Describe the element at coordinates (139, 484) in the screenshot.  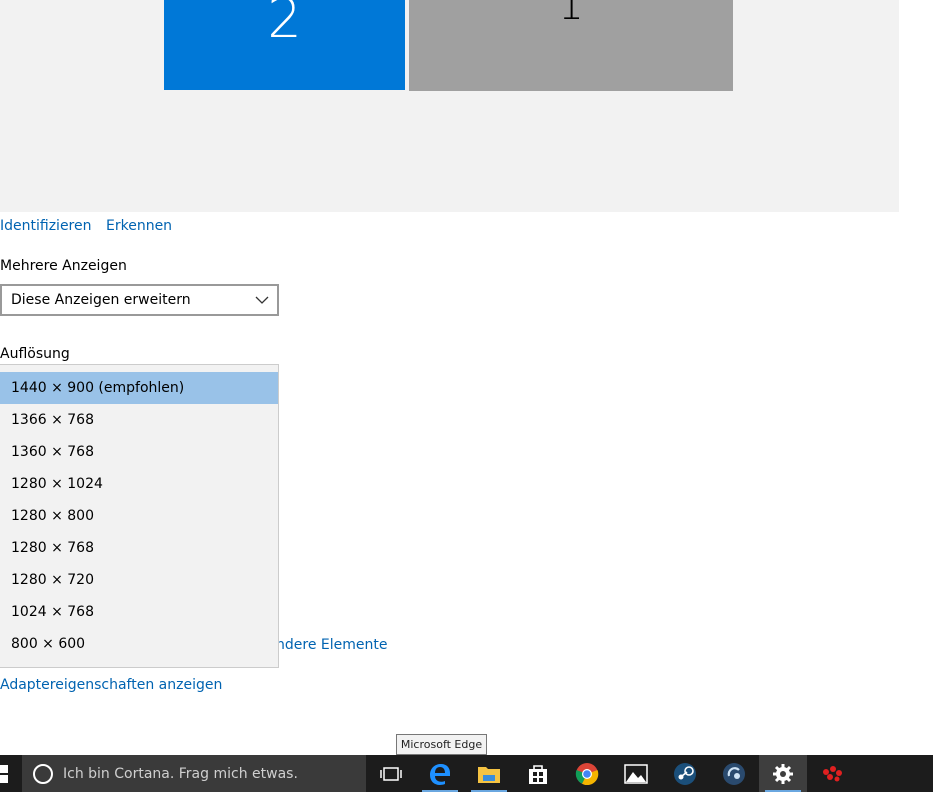
I see `resolution-option-1280x1024: 1280 × 1024` at that location.